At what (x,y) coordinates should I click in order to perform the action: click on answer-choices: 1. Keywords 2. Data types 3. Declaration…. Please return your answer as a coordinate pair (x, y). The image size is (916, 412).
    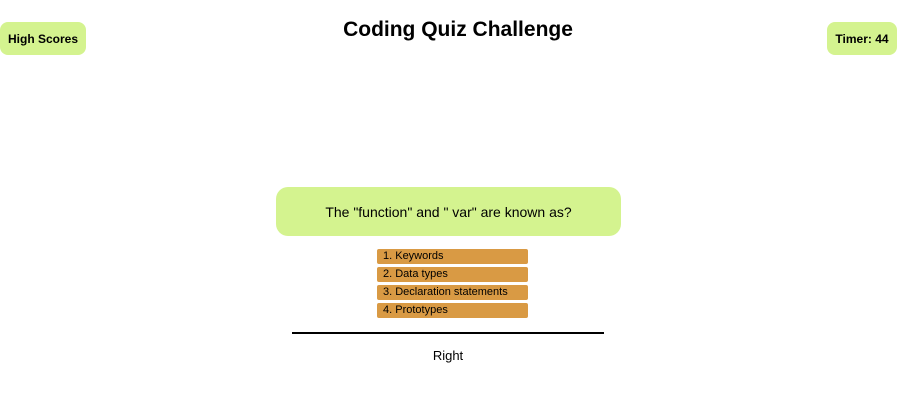
    Looking at the image, I should click on (452, 285).